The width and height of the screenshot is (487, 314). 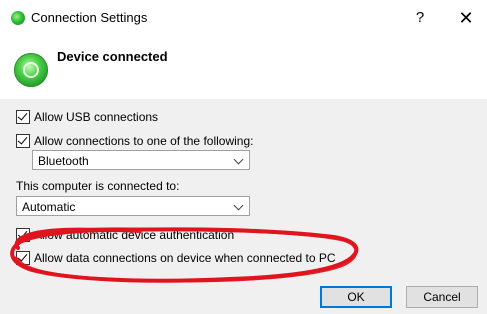 I want to click on connected-to-label: This computer is connected to:, so click(x=98, y=186).